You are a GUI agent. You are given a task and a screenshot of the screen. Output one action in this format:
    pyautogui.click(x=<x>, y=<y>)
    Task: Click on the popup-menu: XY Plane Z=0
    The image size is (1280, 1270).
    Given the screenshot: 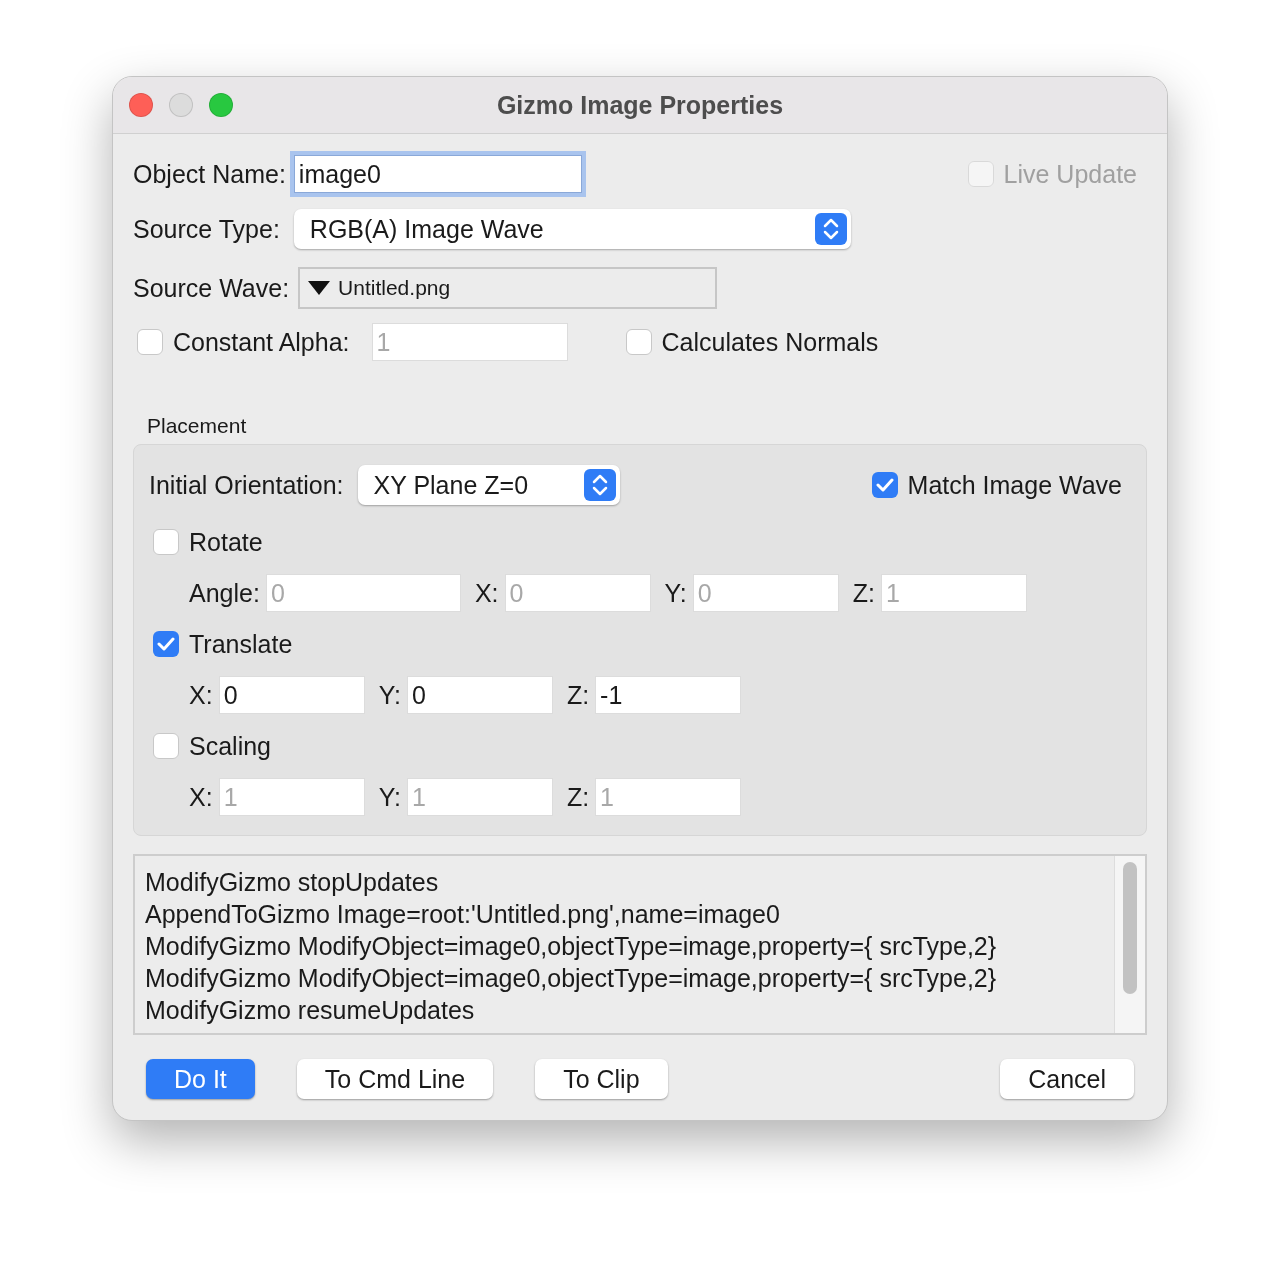 What is the action you would take?
    pyautogui.click(x=488, y=485)
    